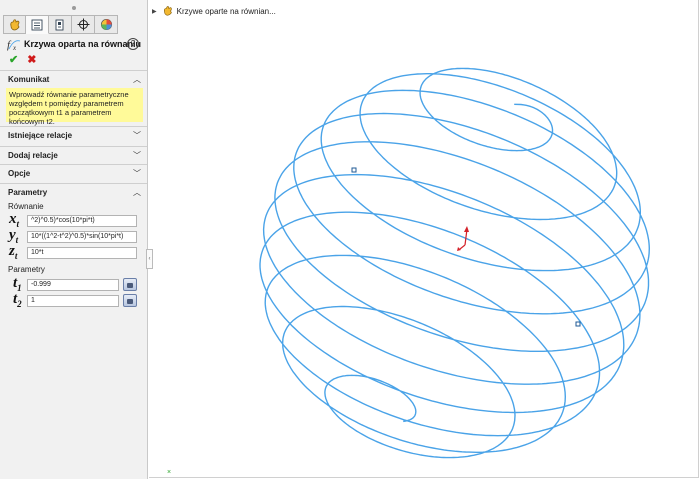 The image size is (700, 479). I want to click on z-equation-label: zt, so click(13, 252).